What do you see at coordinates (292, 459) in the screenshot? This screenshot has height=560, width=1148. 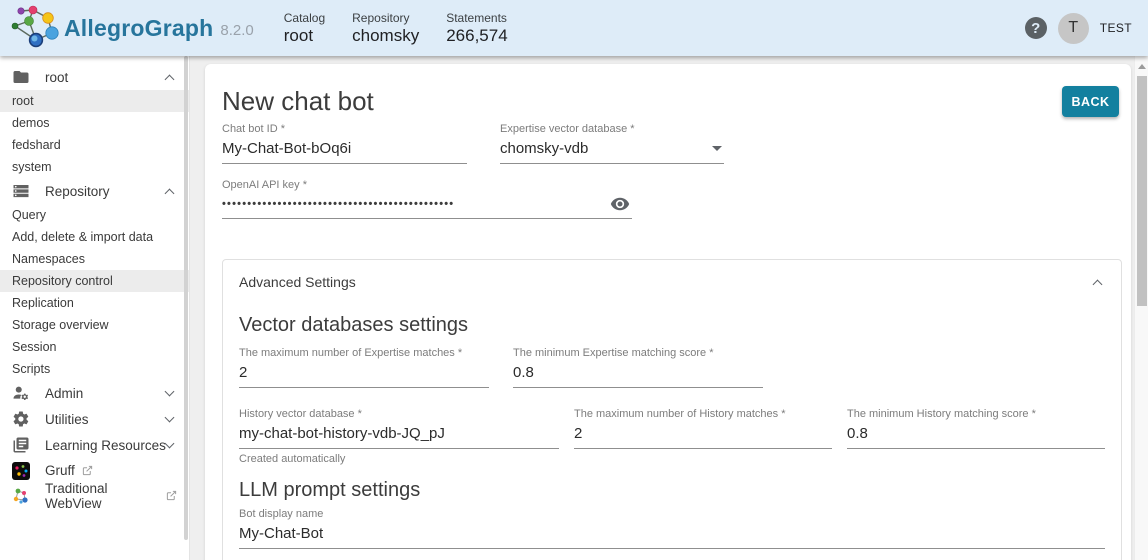 I see `history-vdb-hint: Created automatically` at bounding box center [292, 459].